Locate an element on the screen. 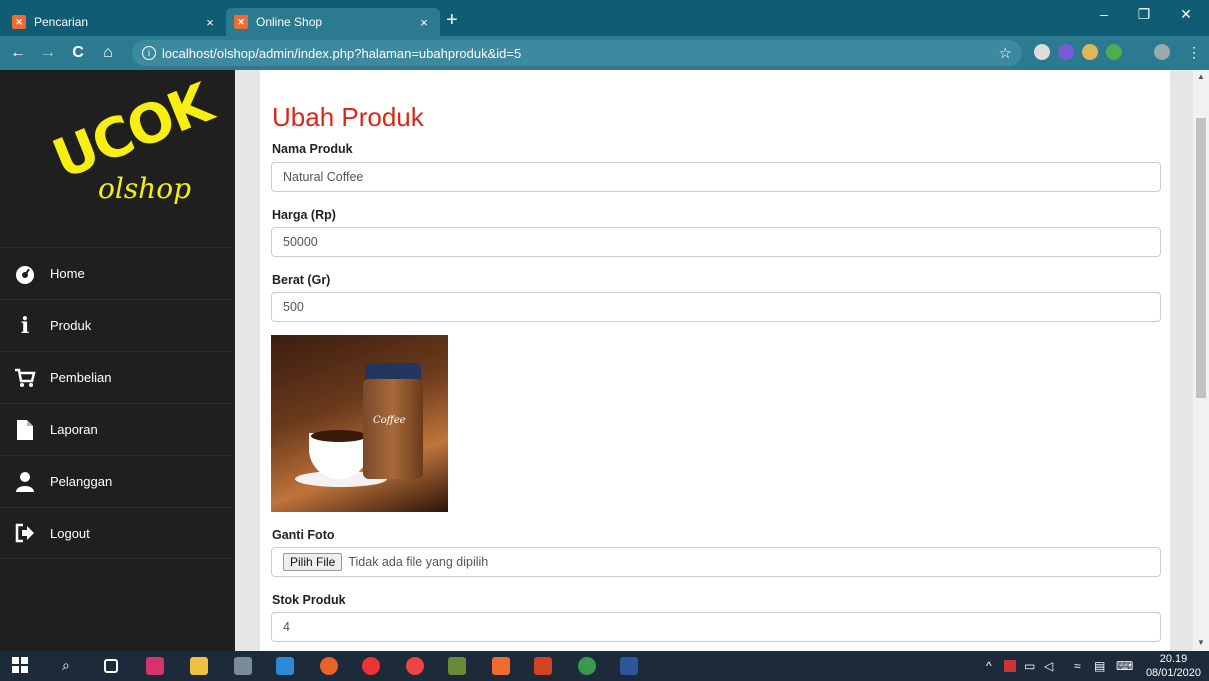 This screenshot has height=681, width=1209. sidebar-item-logout: Logout is located at coordinates (117, 533).